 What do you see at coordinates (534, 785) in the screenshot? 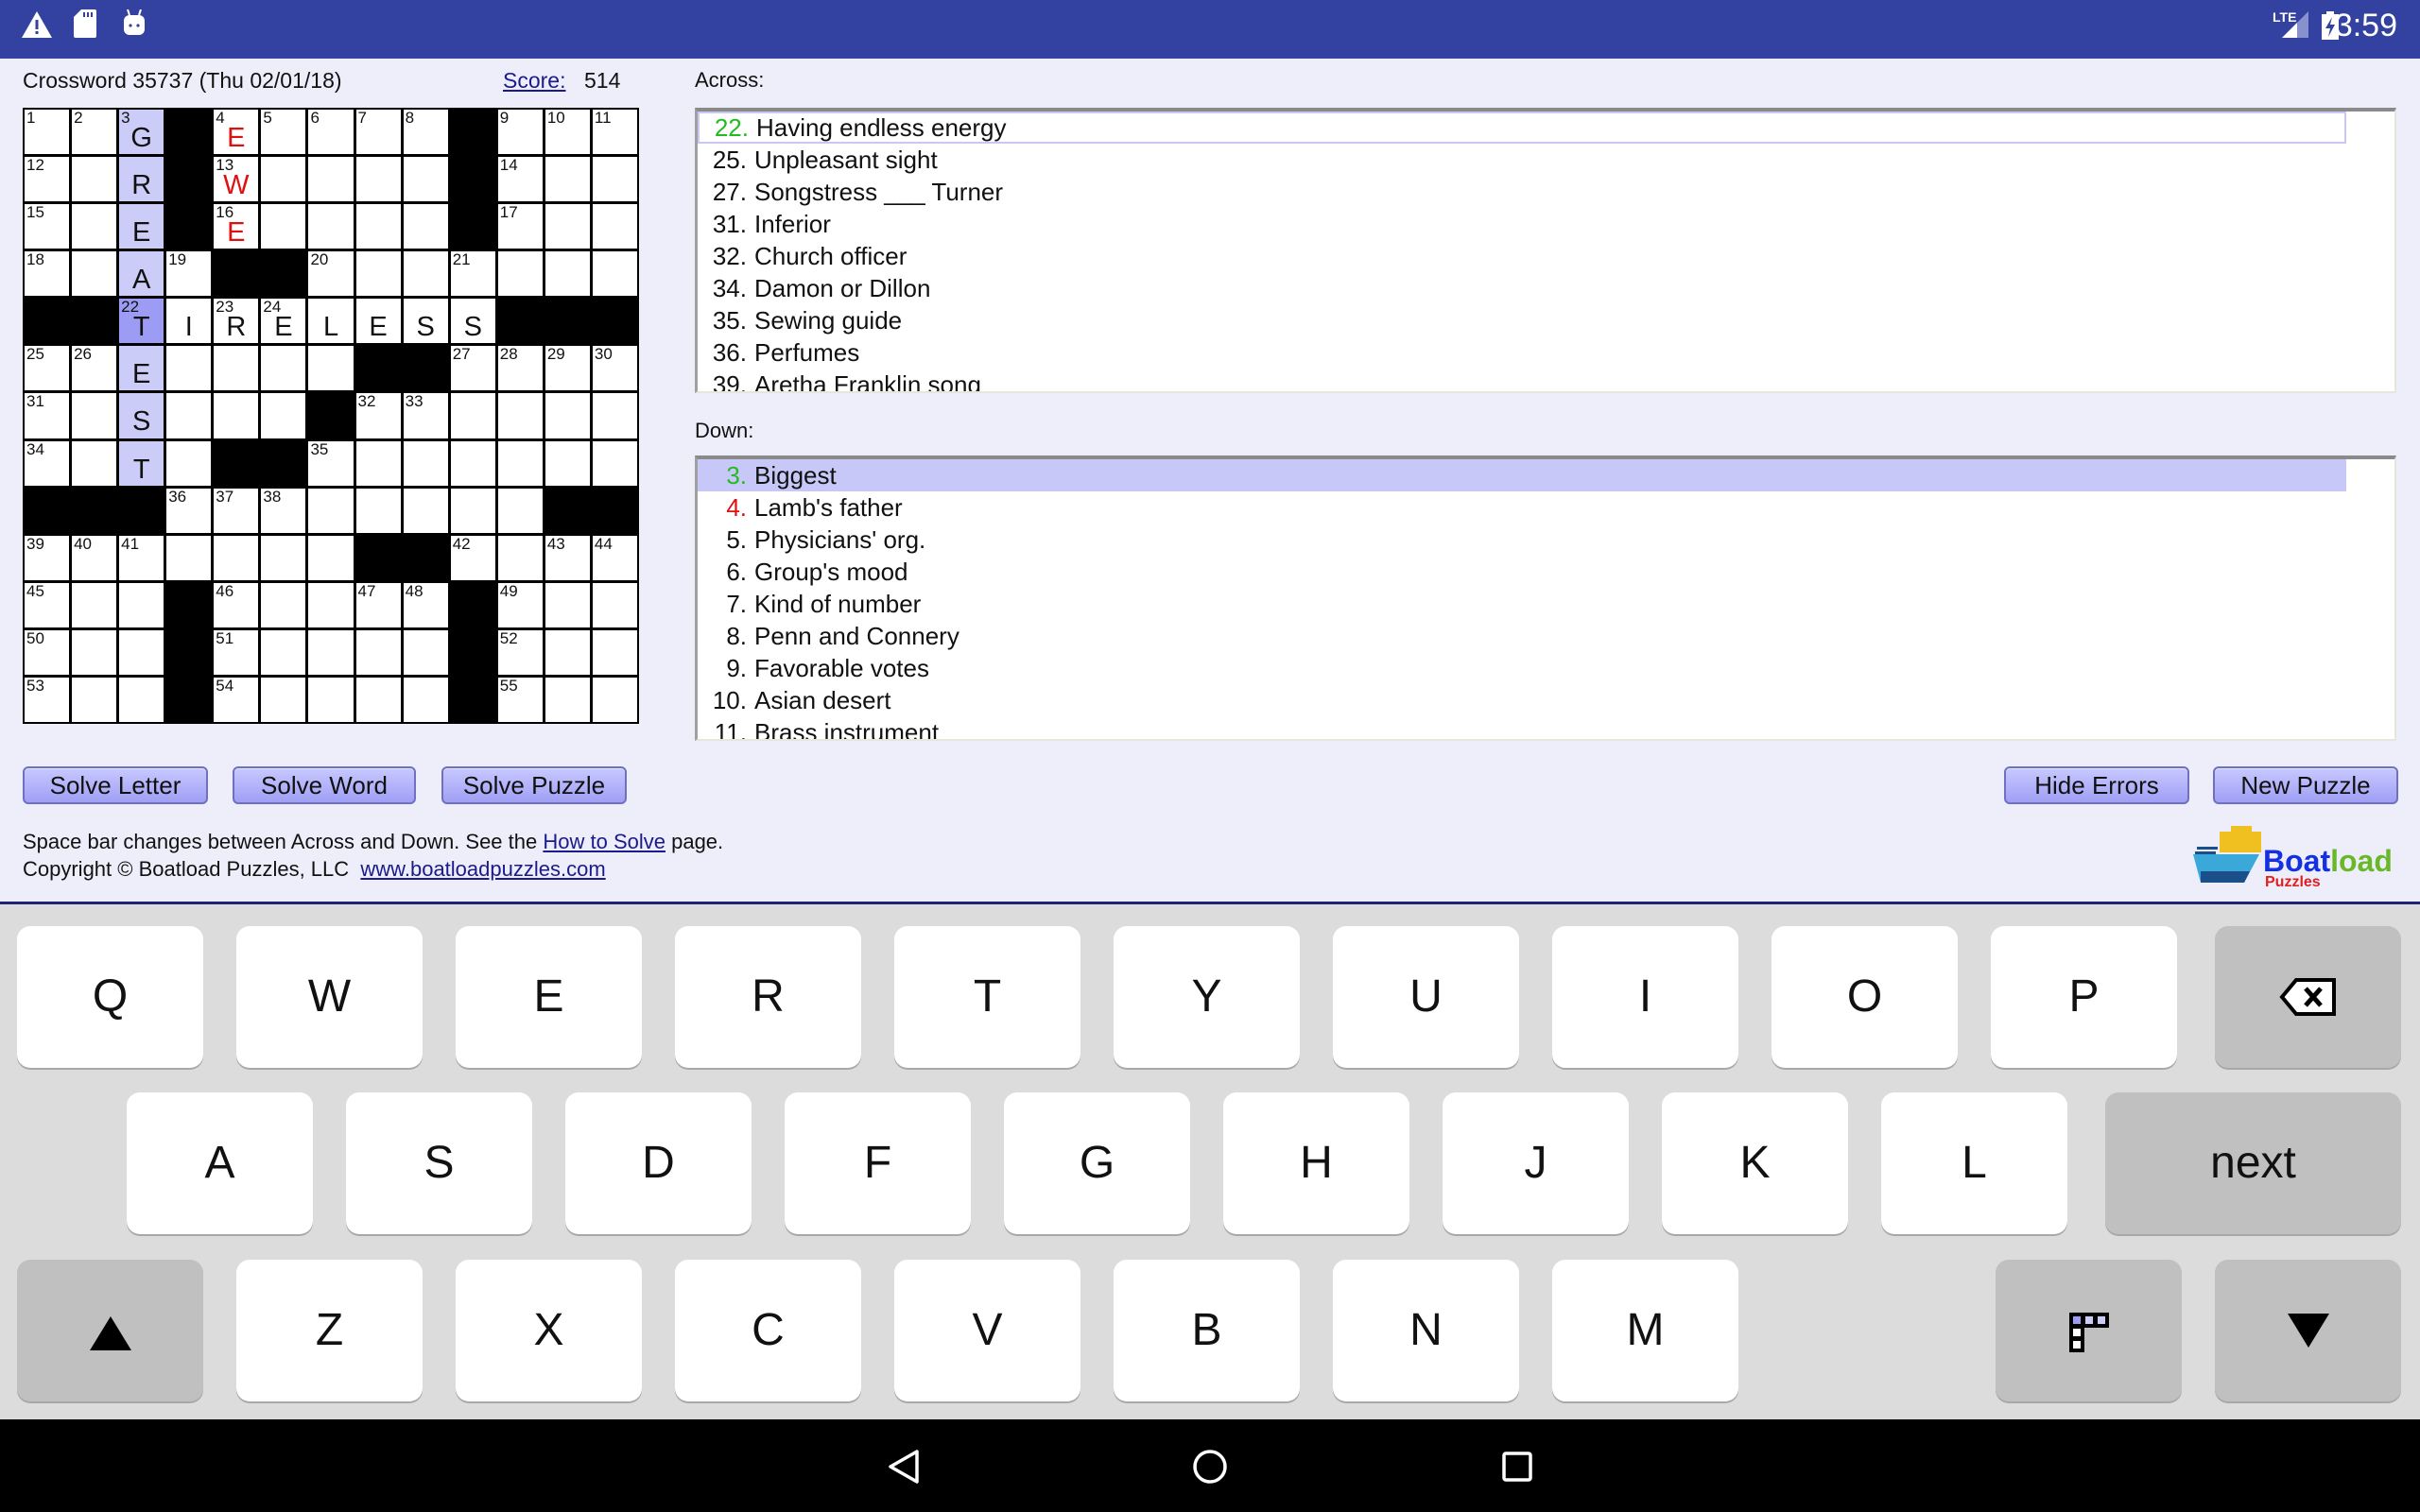
I see `solve-puzzle-button: Solve Puzzle` at bounding box center [534, 785].